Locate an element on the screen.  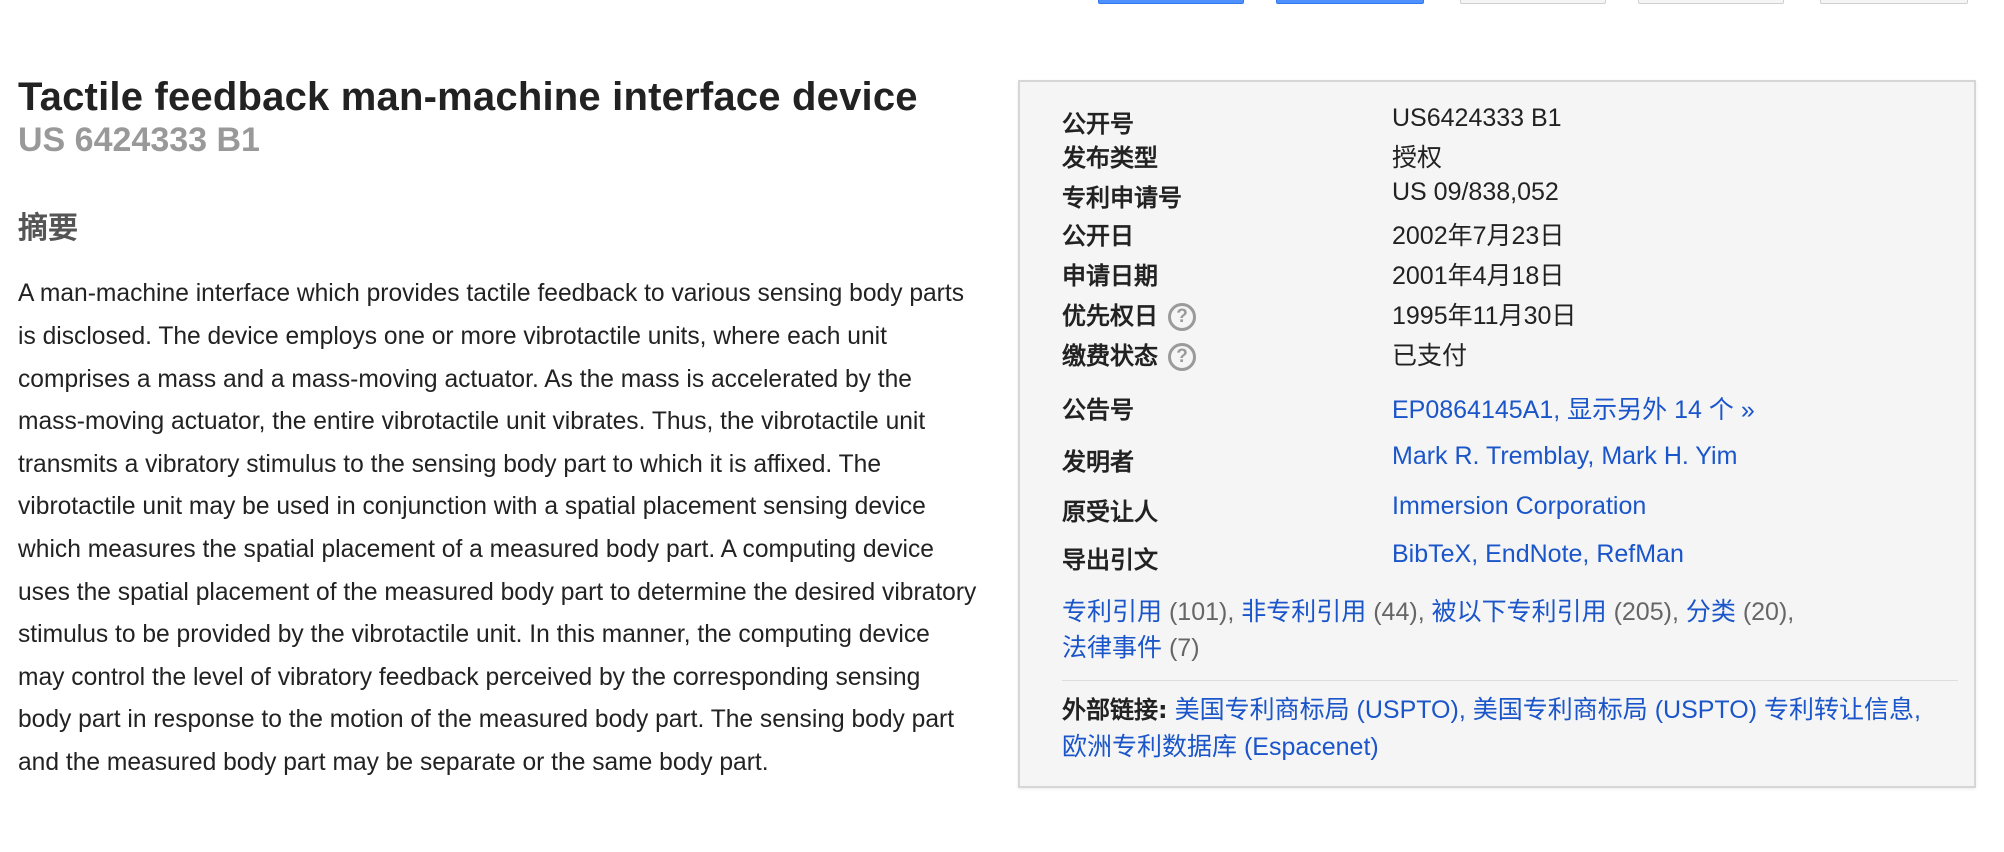
classifications-count: (20) is located at coordinates (1765, 612).